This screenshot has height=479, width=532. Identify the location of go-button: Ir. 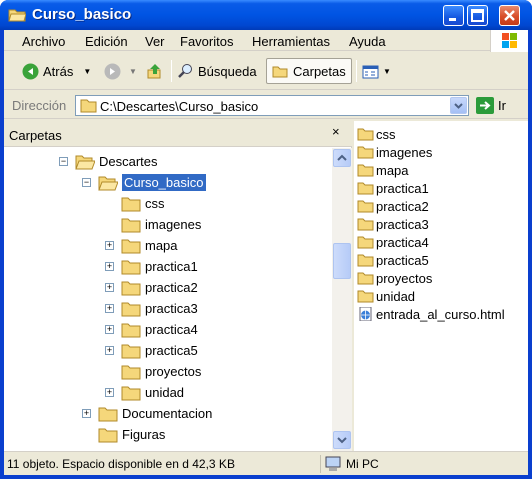
(491, 105).